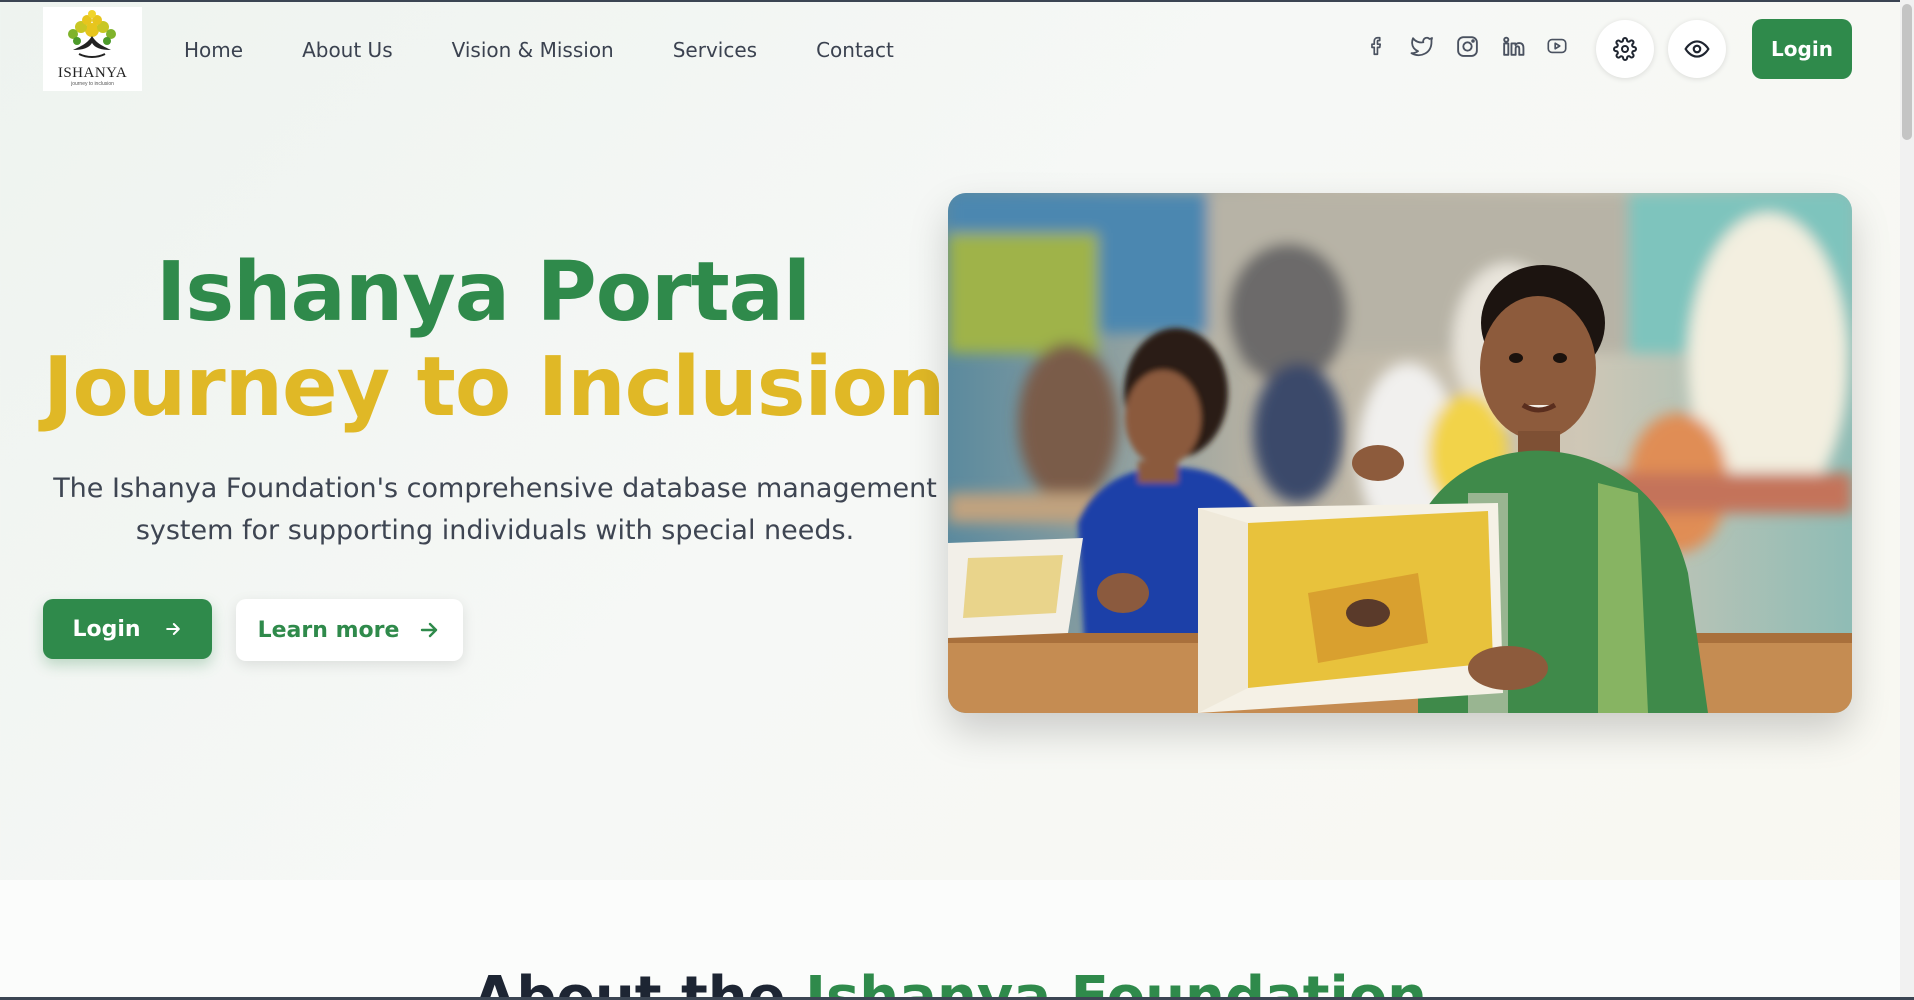 This screenshot has height=1000, width=1914. I want to click on eye-icon, so click(1697, 49).